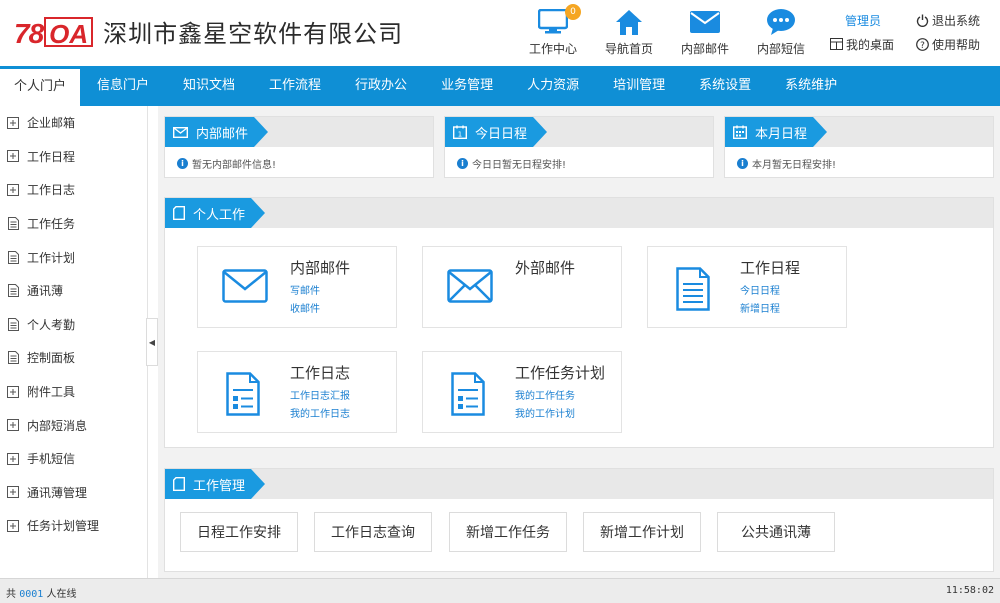 The image size is (1000, 603). Describe the element at coordinates (295, 86) in the screenshot. I see `menu-workflow: 工作流程` at that location.